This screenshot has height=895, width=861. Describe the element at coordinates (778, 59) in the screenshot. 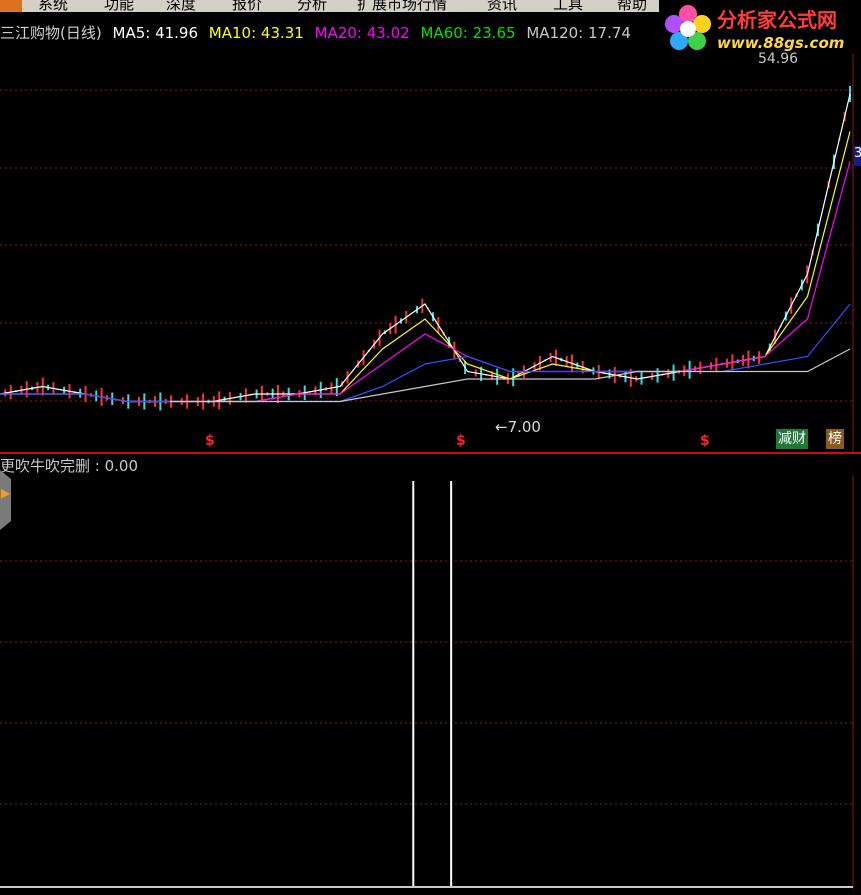

I see `high-price-label: 54.96` at that location.